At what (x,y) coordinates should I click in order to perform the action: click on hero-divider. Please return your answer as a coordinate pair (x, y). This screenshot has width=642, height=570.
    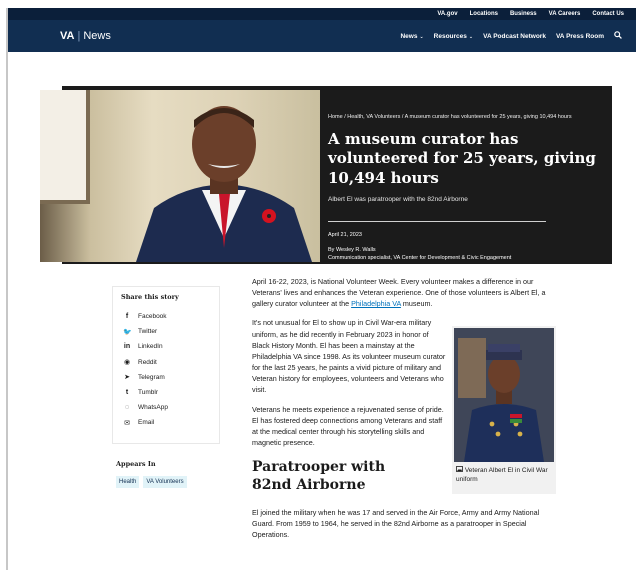
    Looking at the image, I should click on (437, 222).